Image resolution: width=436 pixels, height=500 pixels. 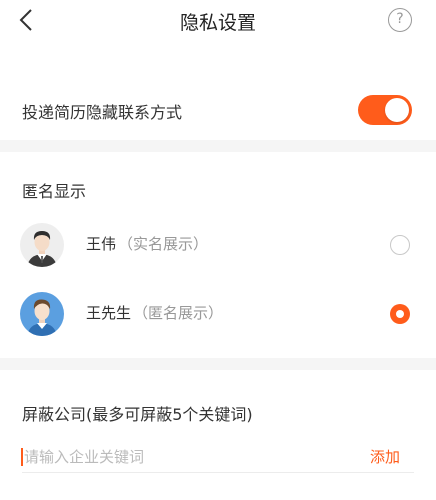 What do you see at coordinates (101, 244) in the screenshot?
I see `option-realname-name: 王伟` at bounding box center [101, 244].